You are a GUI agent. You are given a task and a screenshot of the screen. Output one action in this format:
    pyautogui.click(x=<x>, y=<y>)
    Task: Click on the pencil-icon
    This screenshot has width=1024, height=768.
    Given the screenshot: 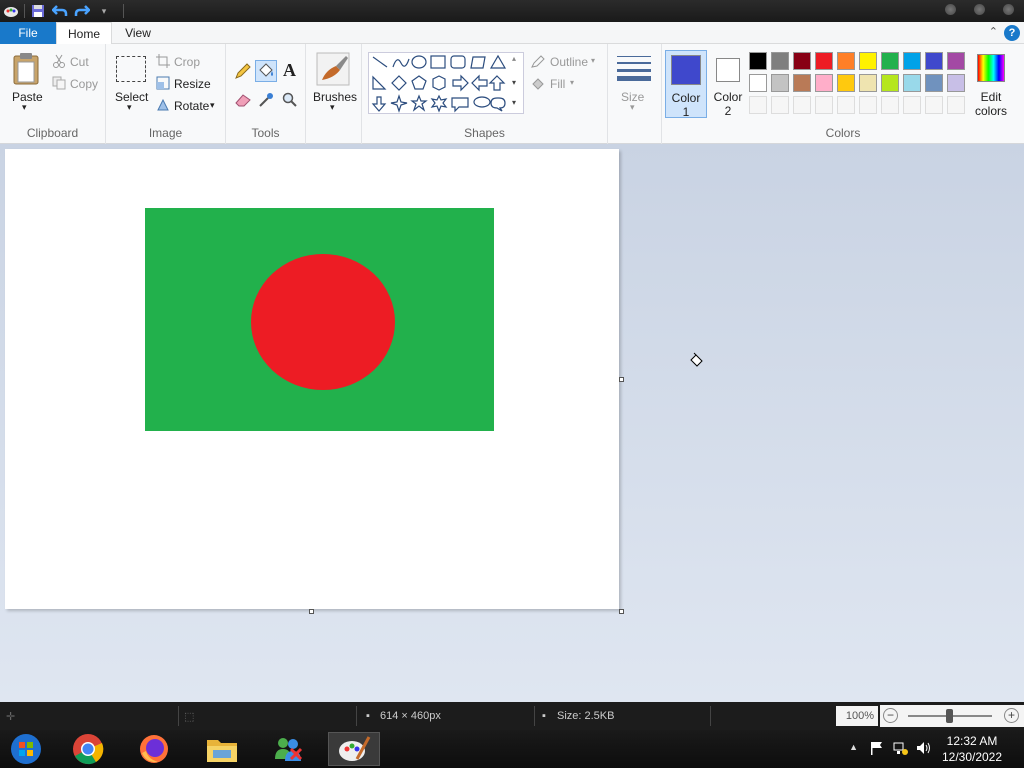 What is the action you would take?
    pyautogui.click(x=243, y=72)
    